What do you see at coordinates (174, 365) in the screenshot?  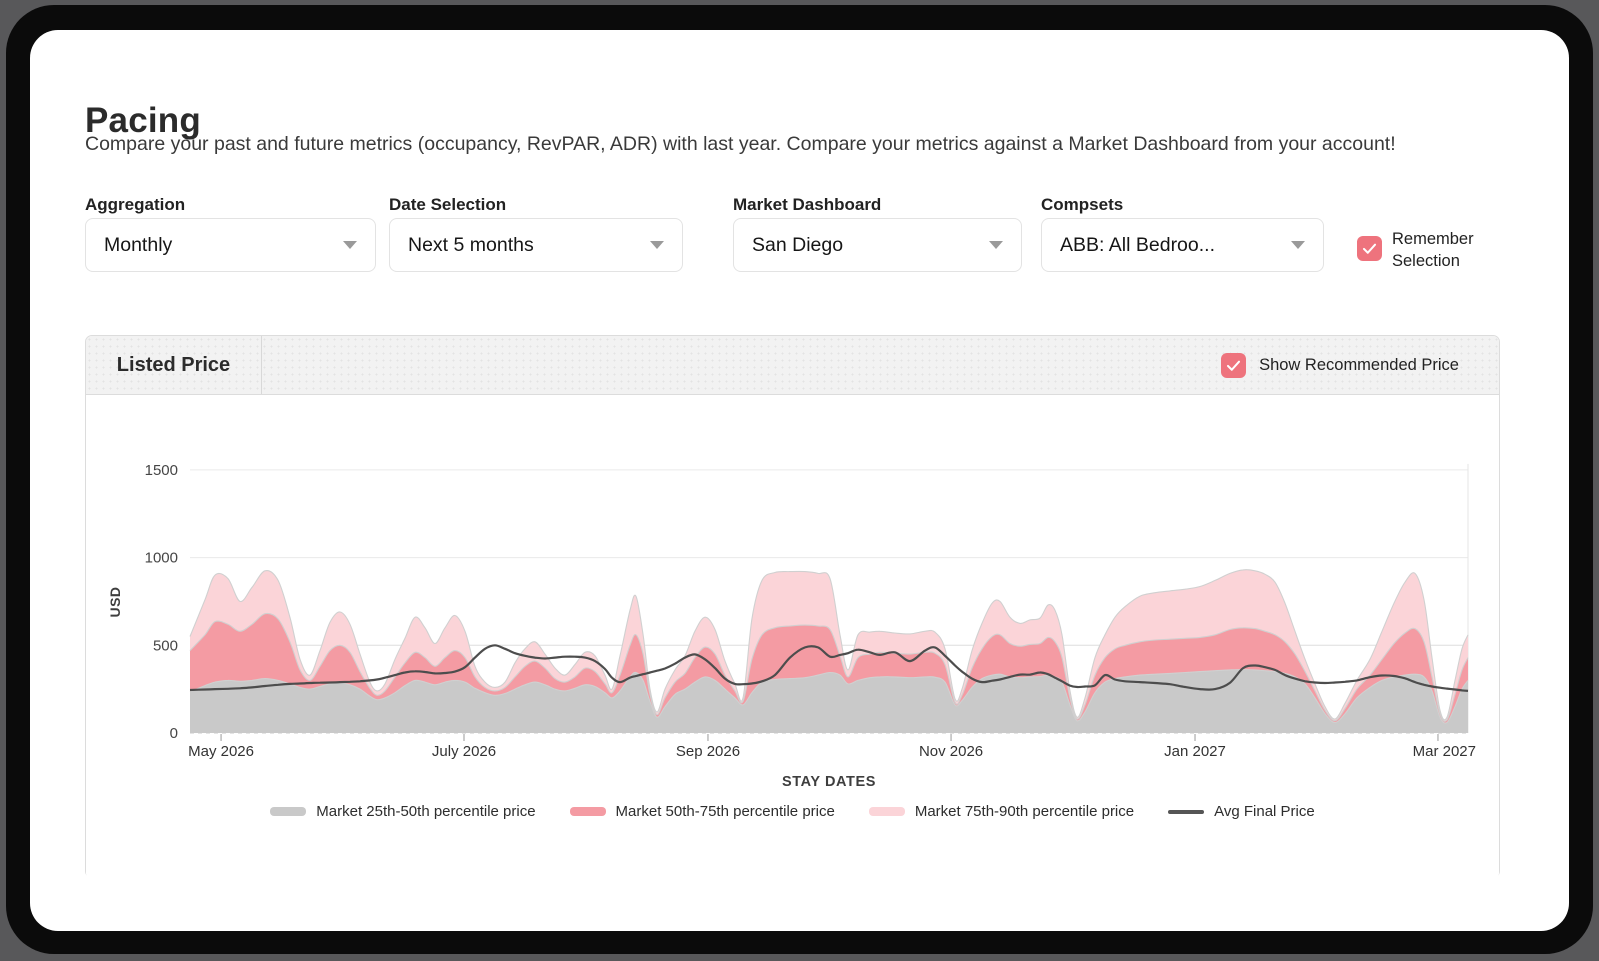 I see `tab-listed-price: Listed Price` at bounding box center [174, 365].